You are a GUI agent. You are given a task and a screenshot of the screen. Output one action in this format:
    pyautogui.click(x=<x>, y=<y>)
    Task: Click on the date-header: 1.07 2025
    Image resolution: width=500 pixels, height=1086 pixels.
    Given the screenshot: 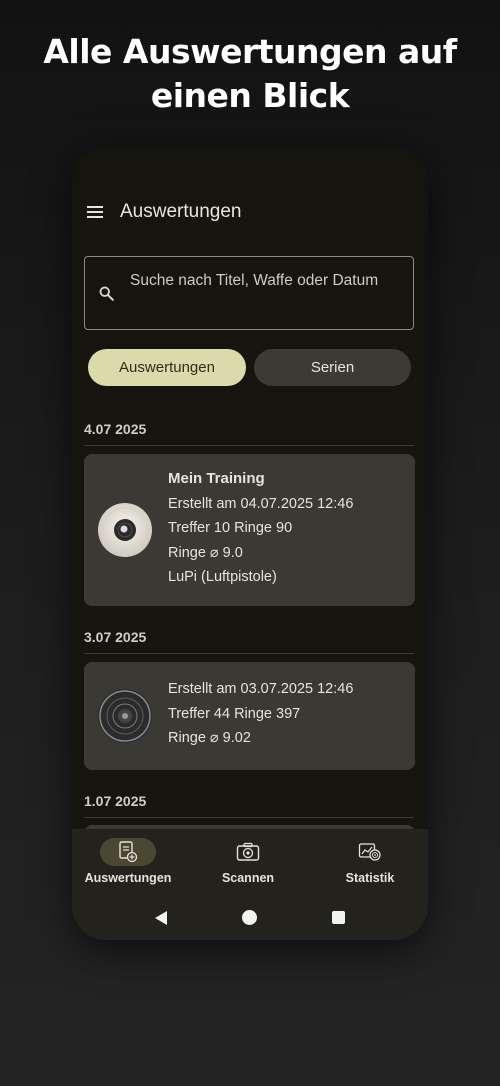 What is the action you would take?
    pyautogui.click(x=249, y=805)
    